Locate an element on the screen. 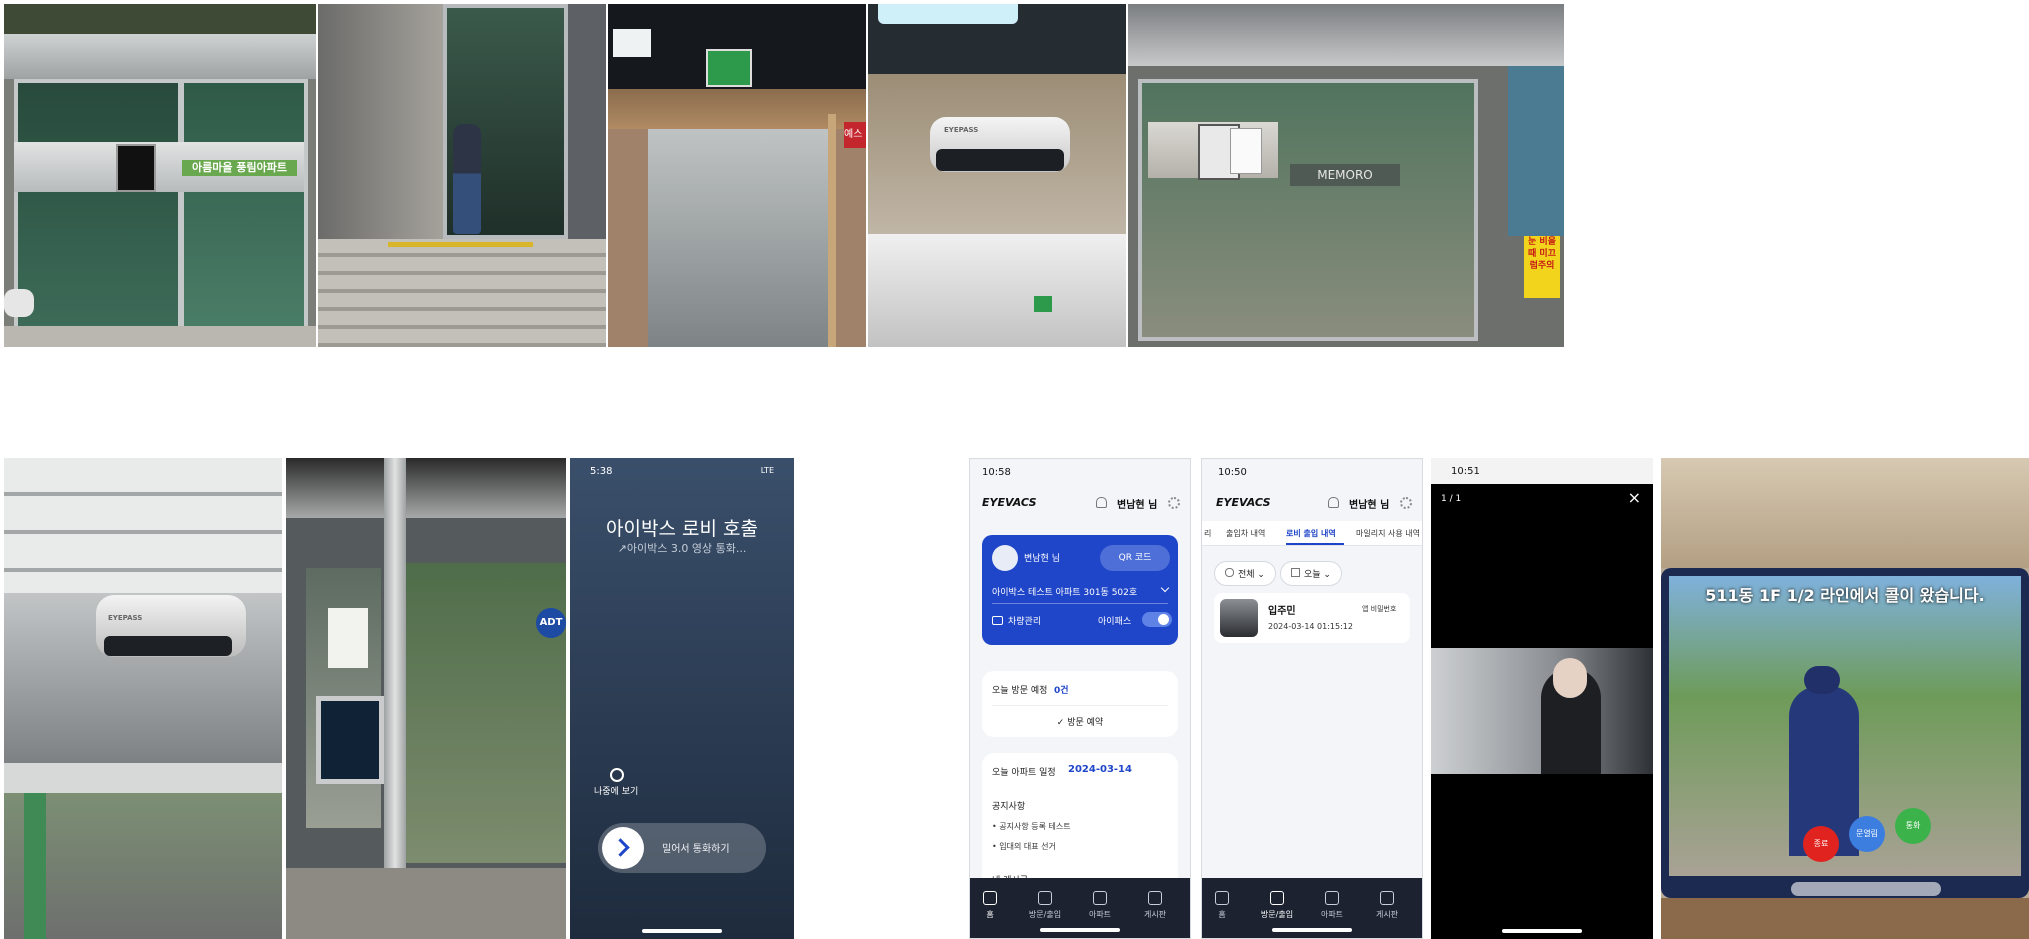 Image resolution: width=2029 pixels, height=939 pixels. qr-button: QR 코드 is located at coordinates (1135, 558).